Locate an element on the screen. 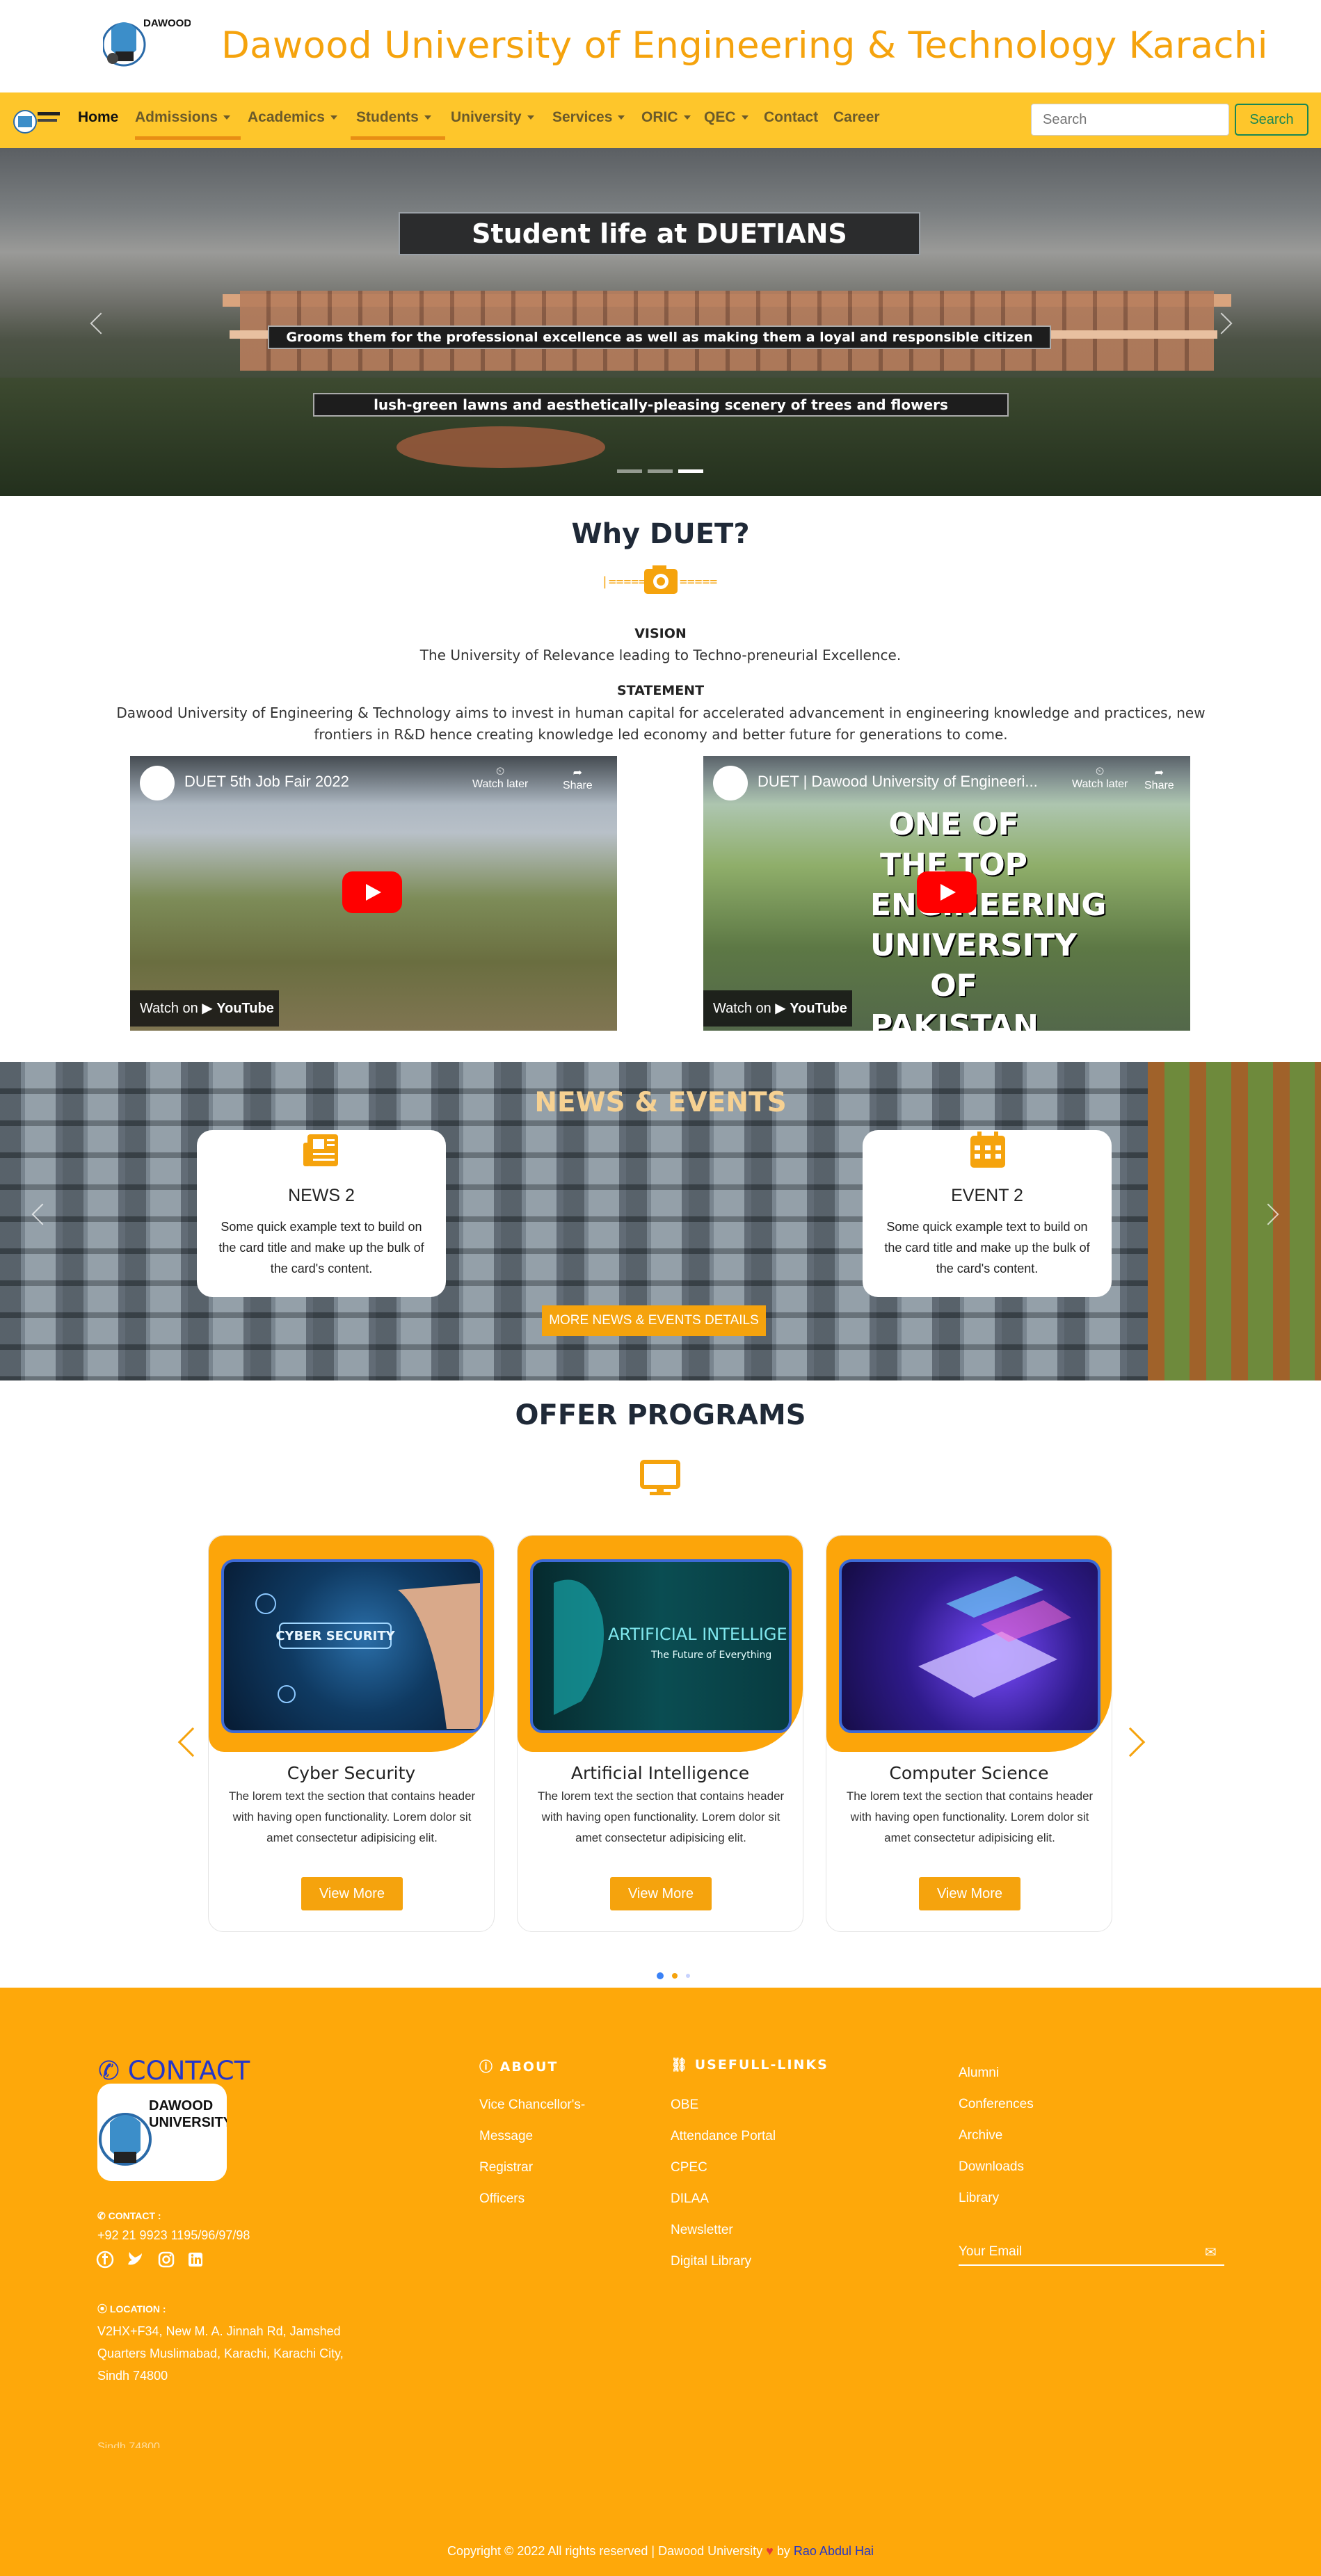 This screenshot has height=2576, width=1321. phone-number: +92 21 9923 1195/96/97/98 is located at coordinates (174, 2235).